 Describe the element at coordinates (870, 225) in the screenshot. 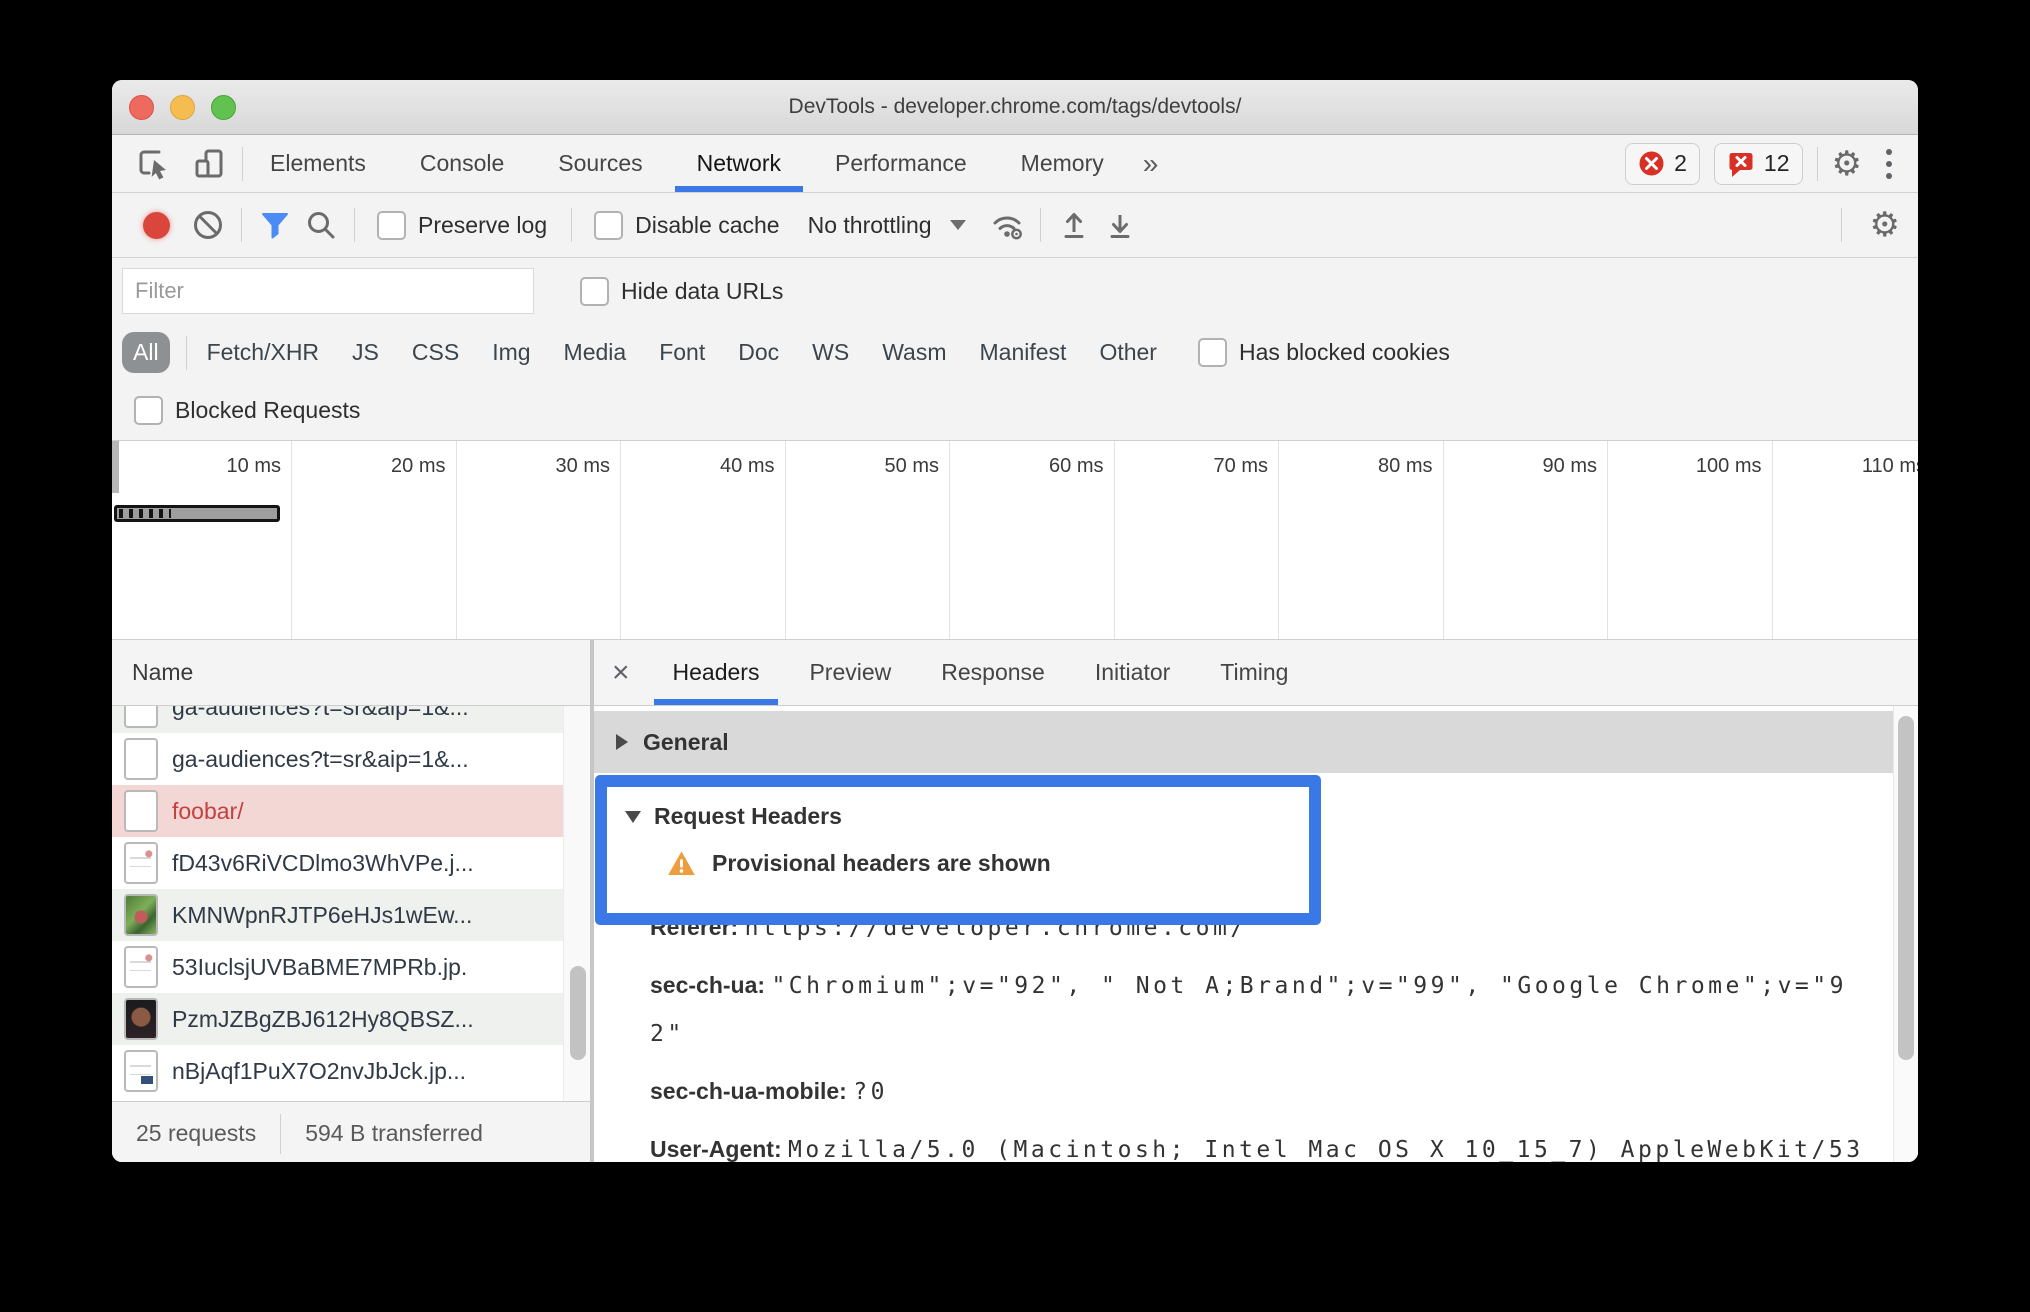

I see `throttling-select: No throttling` at that location.